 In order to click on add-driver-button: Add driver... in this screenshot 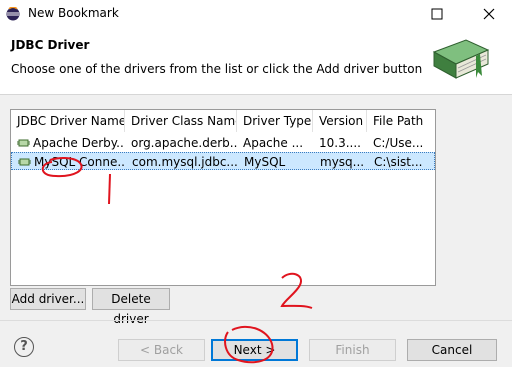, I will do `click(48, 299)`.